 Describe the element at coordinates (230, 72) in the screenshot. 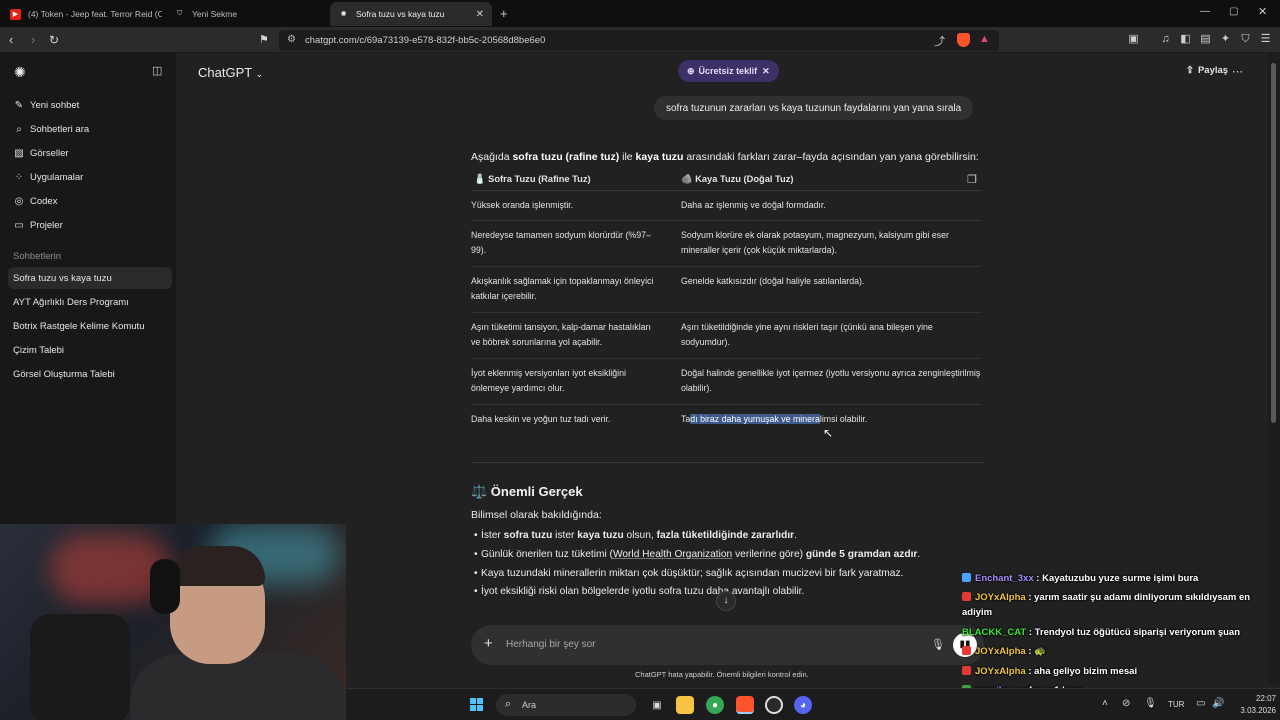

I see `model-selector: ChatGPT ⌄` at that location.